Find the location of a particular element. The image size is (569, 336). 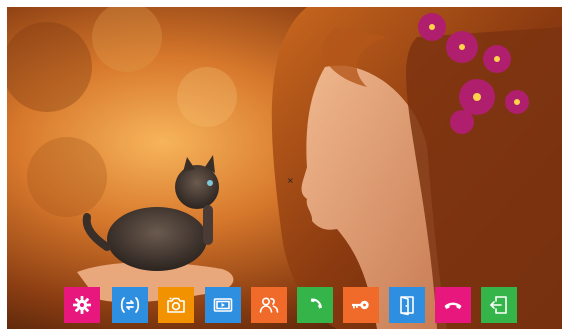

door-button is located at coordinates (407, 305).